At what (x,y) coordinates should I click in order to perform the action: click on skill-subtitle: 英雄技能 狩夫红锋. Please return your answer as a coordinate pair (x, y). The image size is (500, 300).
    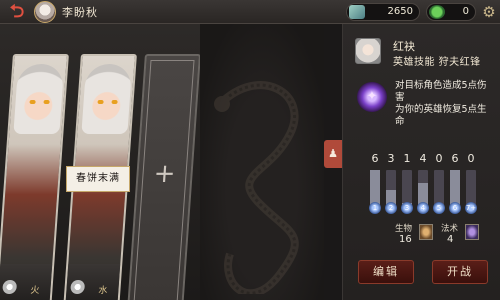
    Looking at the image, I should click on (437, 62).